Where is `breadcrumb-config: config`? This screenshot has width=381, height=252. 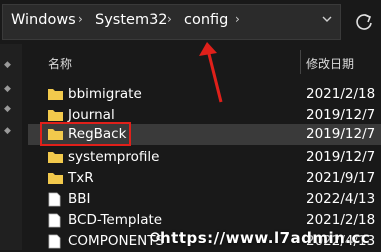 breadcrumb-config: config is located at coordinates (206, 20).